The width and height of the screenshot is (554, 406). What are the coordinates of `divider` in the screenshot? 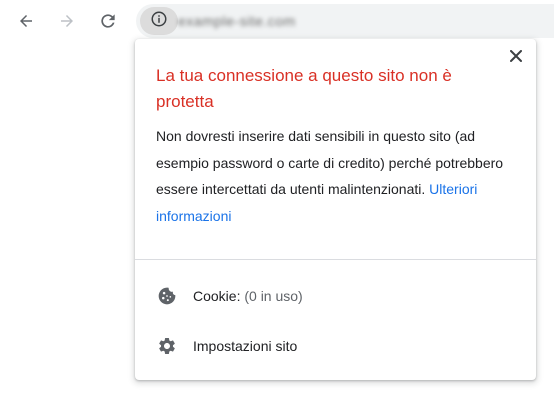 It's located at (335, 259).